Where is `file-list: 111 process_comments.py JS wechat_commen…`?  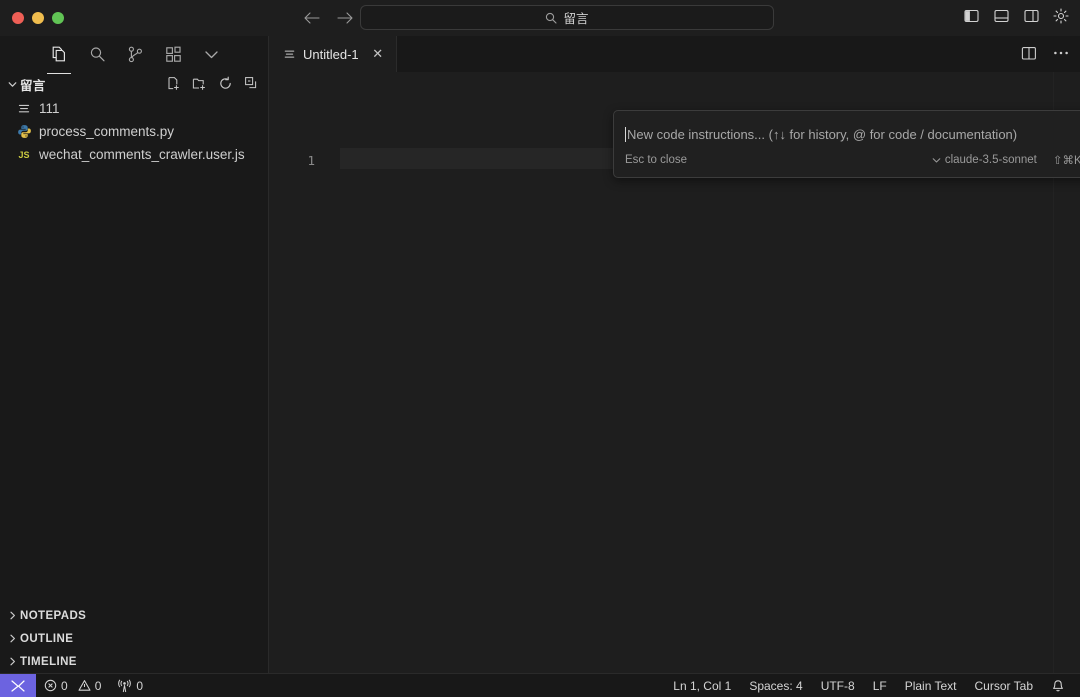
file-list: 111 process_comments.py JS wechat_commen… is located at coordinates (134, 131).